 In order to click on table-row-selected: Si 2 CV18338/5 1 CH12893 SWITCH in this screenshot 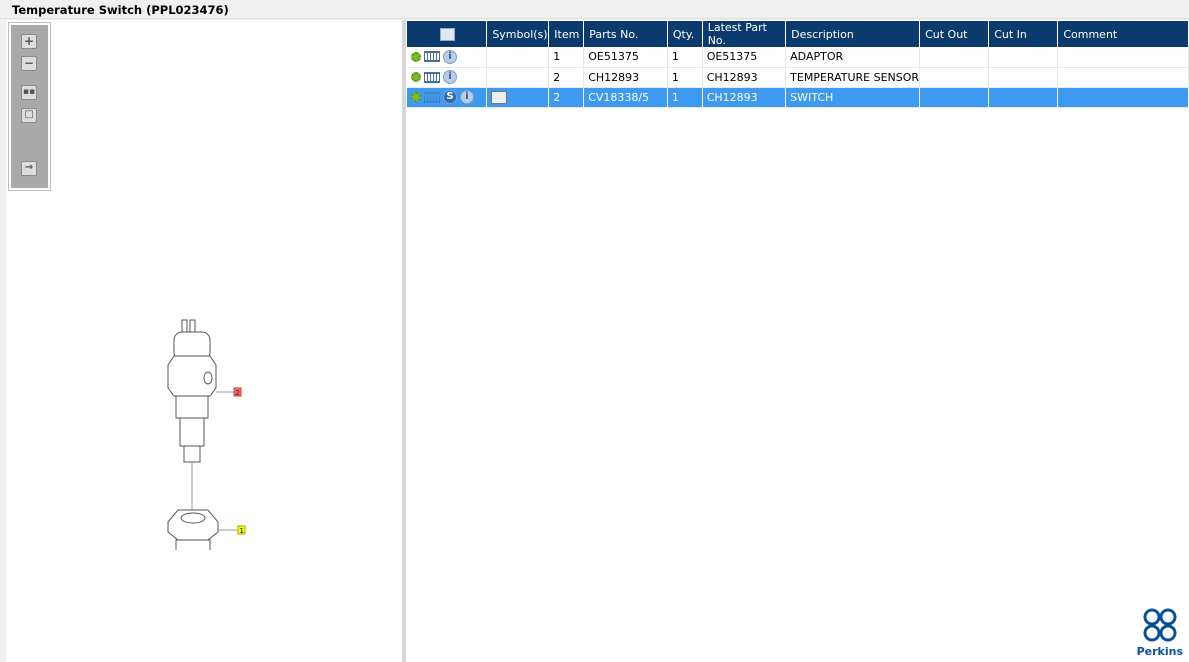, I will do `click(798, 97)`.